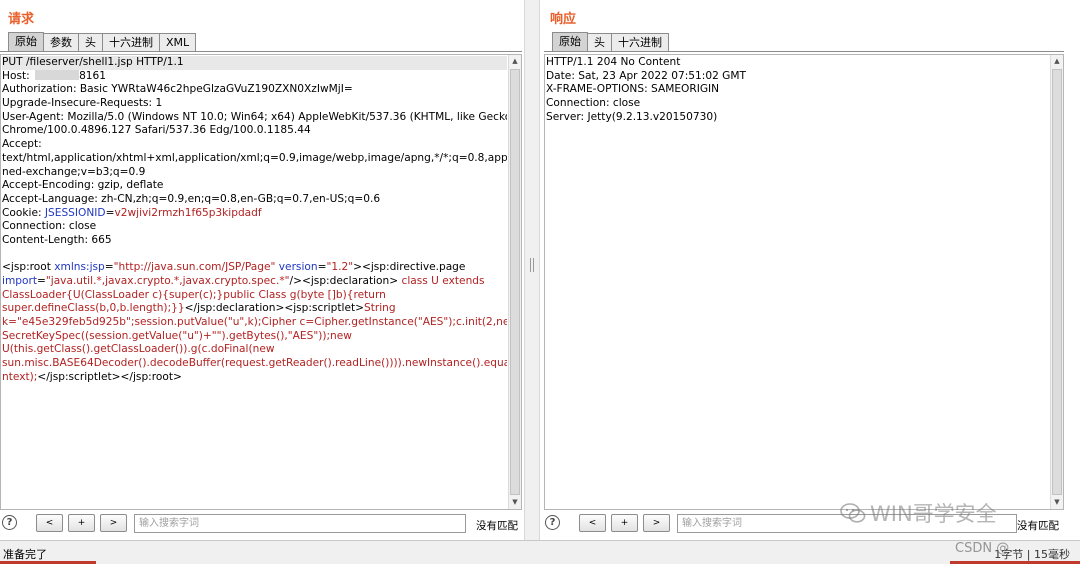  What do you see at coordinates (194, 267) in the screenshot?
I see `xml-value: "http://java.sun.com/JSP/Page"` at bounding box center [194, 267].